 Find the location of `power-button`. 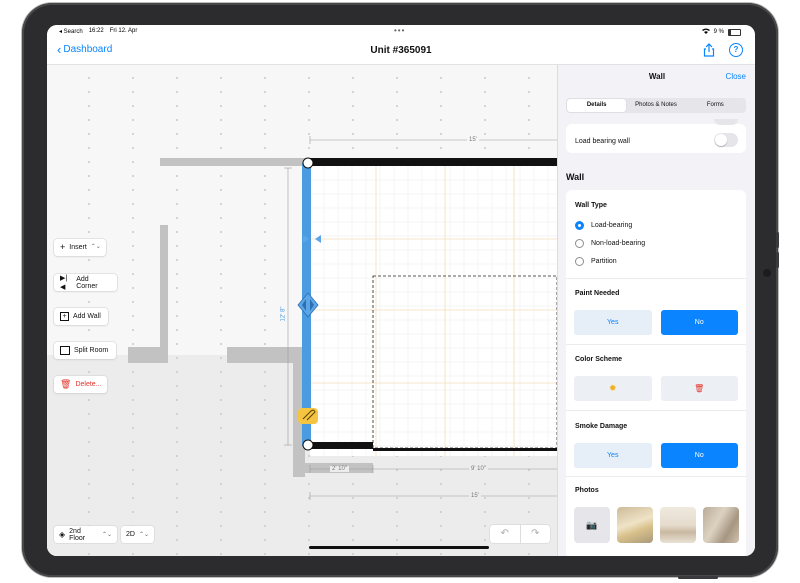

power-button is located at coordinates (698, 577).